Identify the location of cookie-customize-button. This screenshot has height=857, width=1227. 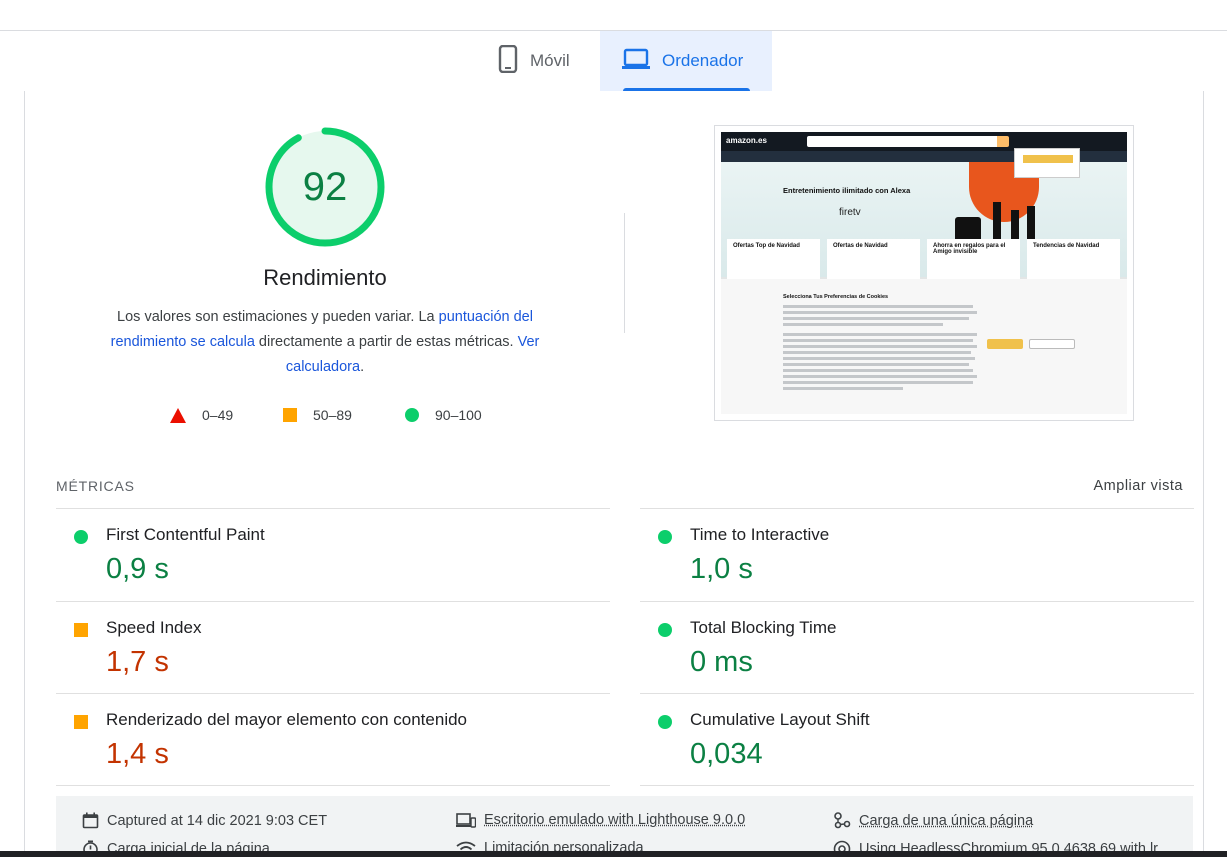
(1052, 344).